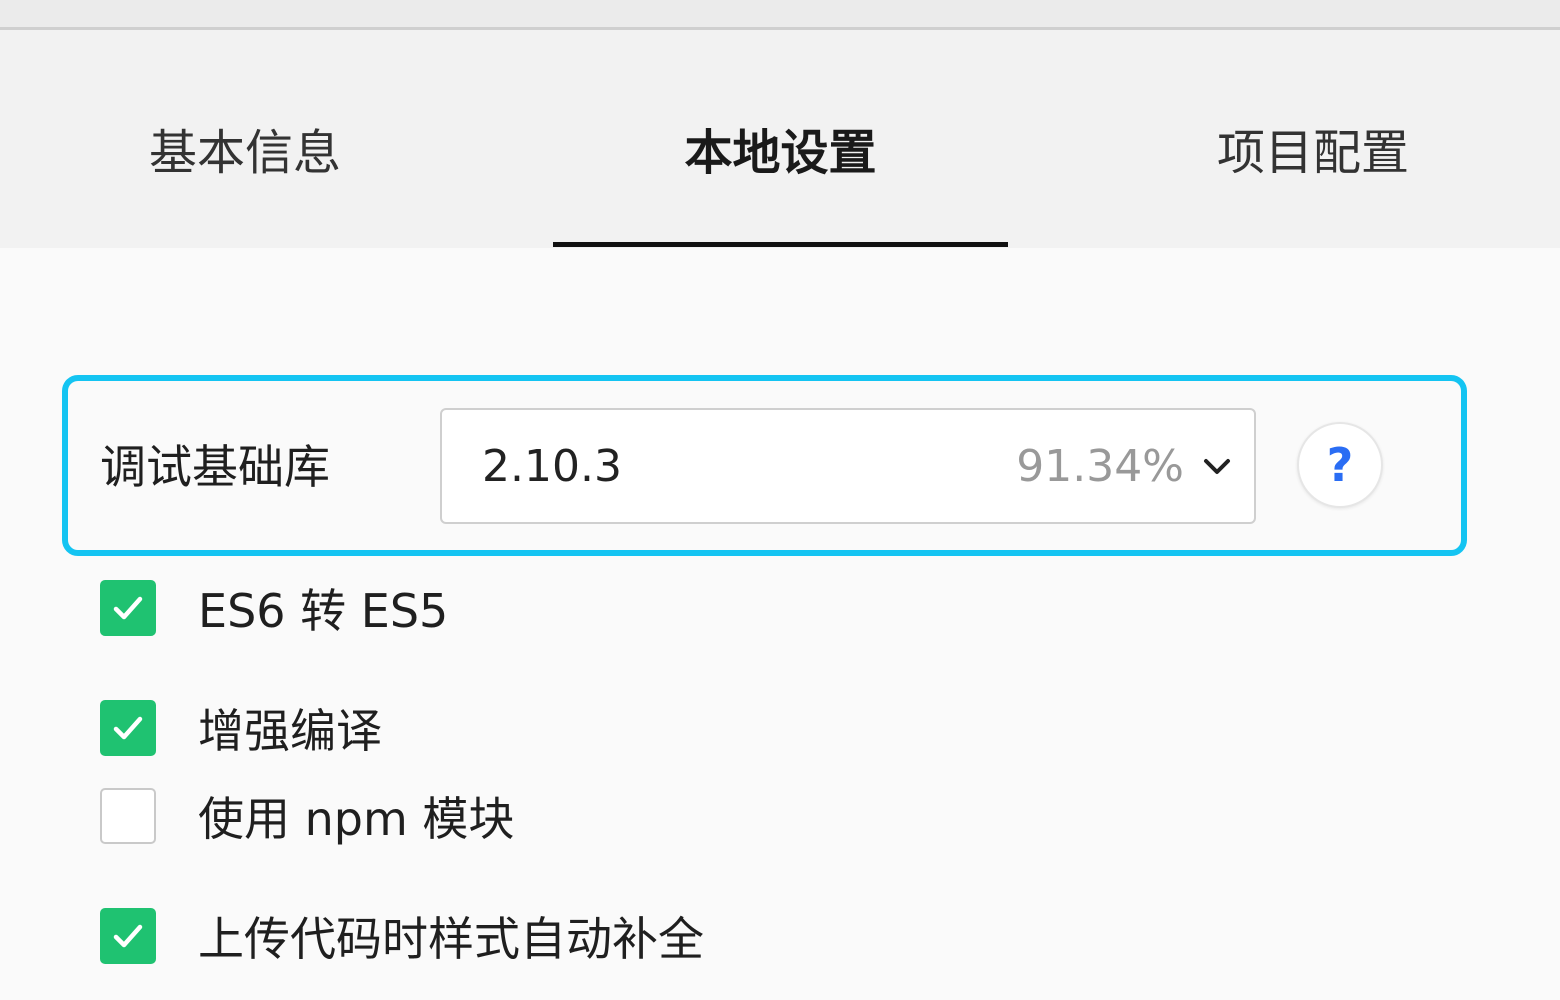 This screenshot has width=1560, height=1000. What do you see at coordinates (1217, 466) in the screenshot?
I see `chevron-down-icon` at bounding box center [1217, 466].